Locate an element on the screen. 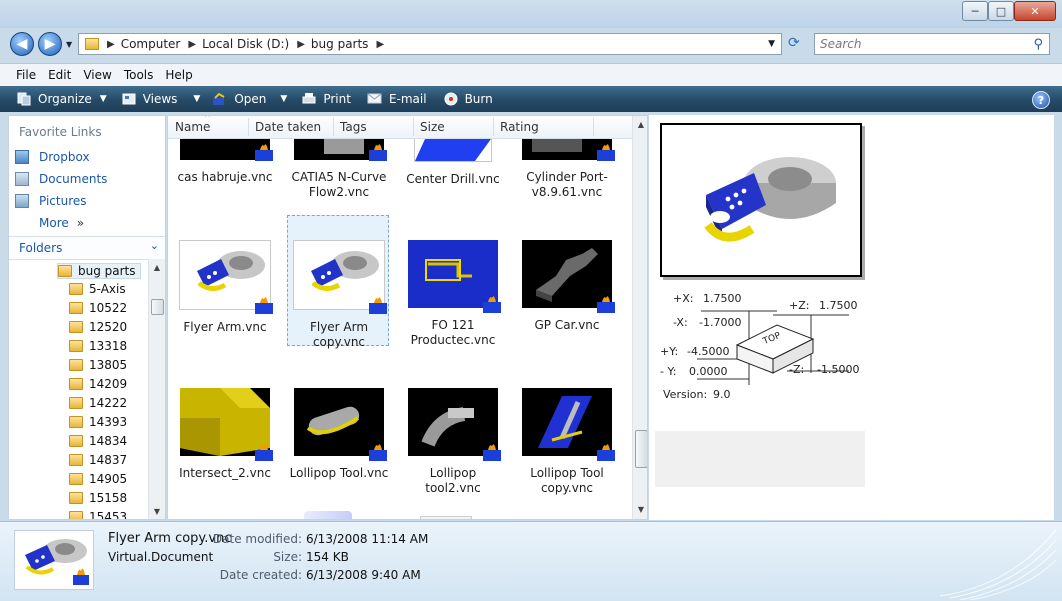 This screenshot has width=1062, height=601. favorite-link-pictures: Pictures is located at coordinates (51, 201).